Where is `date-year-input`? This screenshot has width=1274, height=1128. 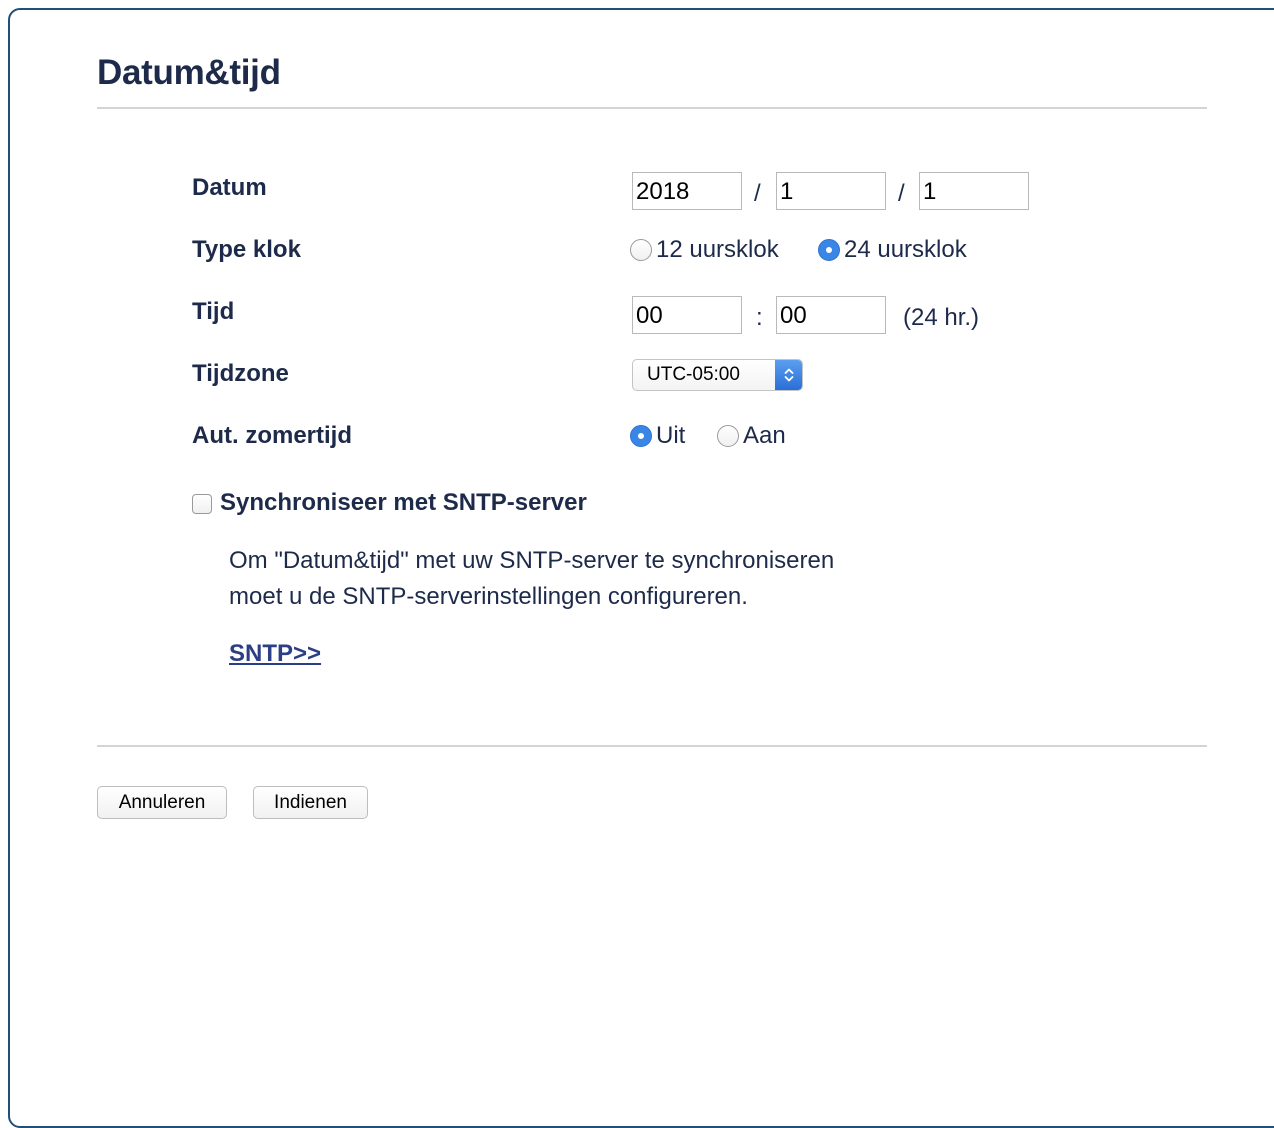
date-year-input is located at coordinates (687, 191).